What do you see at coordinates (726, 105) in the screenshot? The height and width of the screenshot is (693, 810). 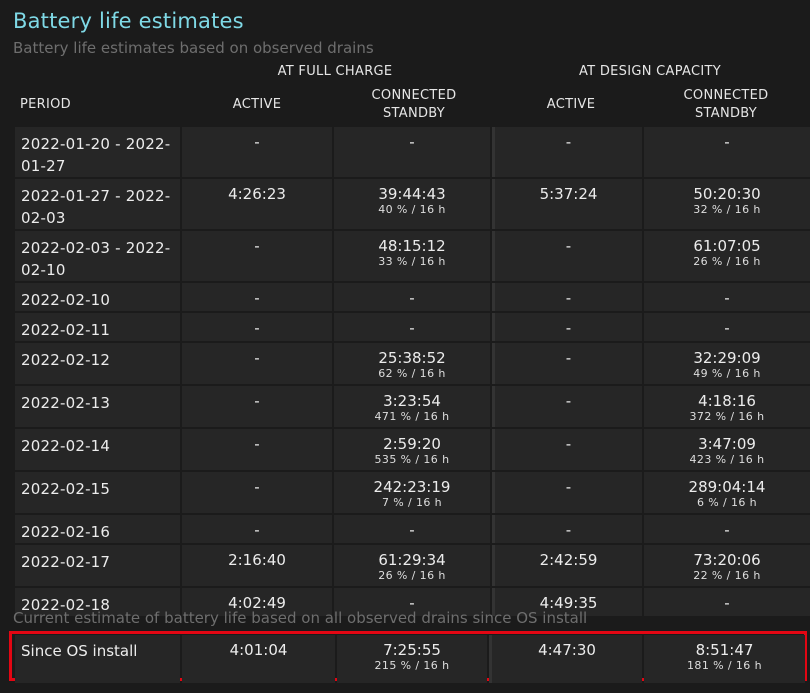 I see `column-header-standby-design: CONNECTED STANDBY` at bounding box center [726, 105].